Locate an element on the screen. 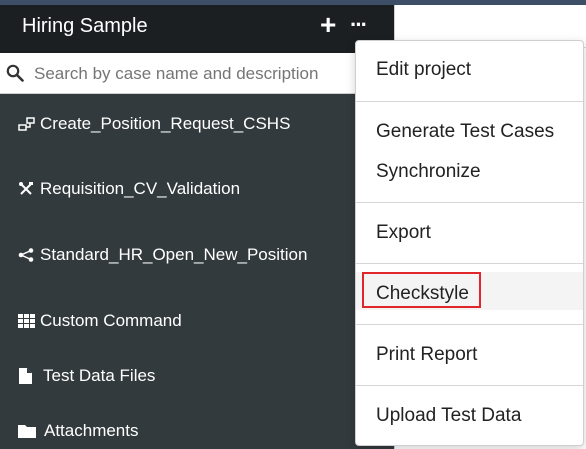  sidebar-item-test-data-files: Test Data Files is located at coordinates (86, 376).